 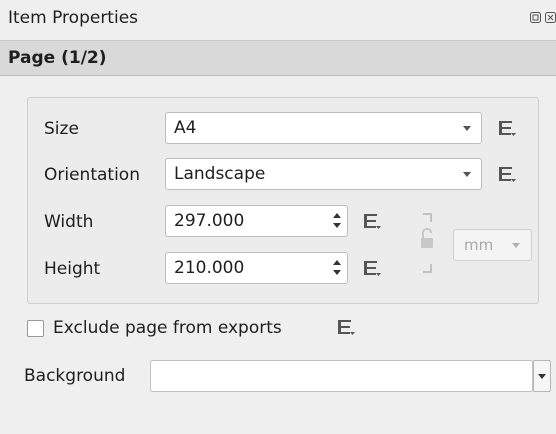 What do you see at coordinates (256, 221) in the screenshot?
I see `width-spinbox: 297.000` at bounding box center [256, 221].